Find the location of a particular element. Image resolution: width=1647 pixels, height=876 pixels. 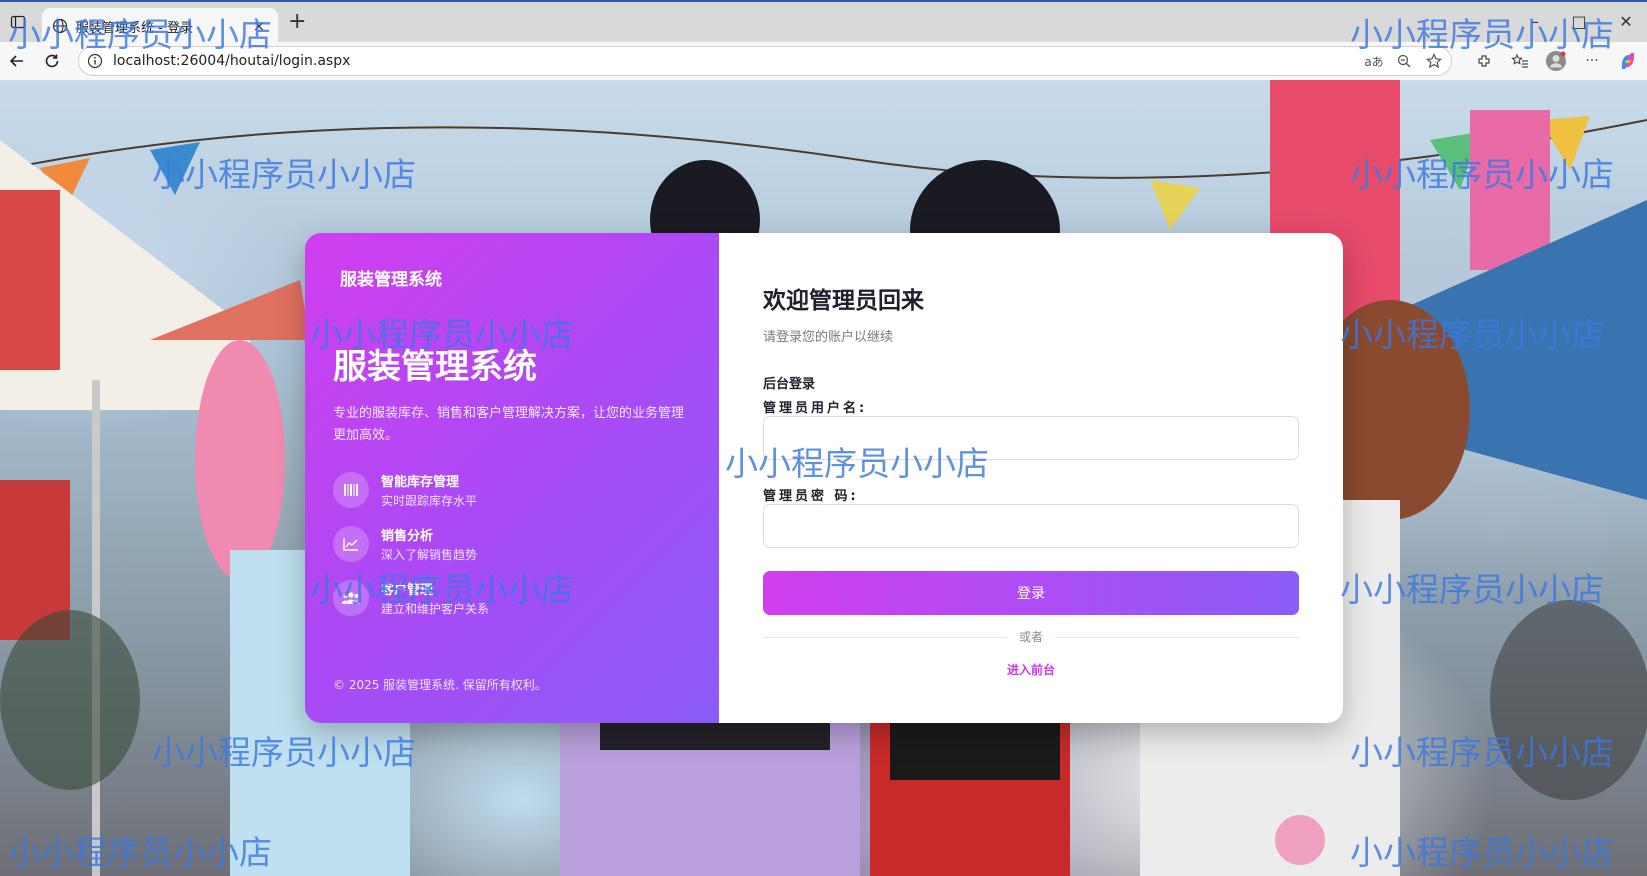

barcode-icon is located at coordinates (351, 490).